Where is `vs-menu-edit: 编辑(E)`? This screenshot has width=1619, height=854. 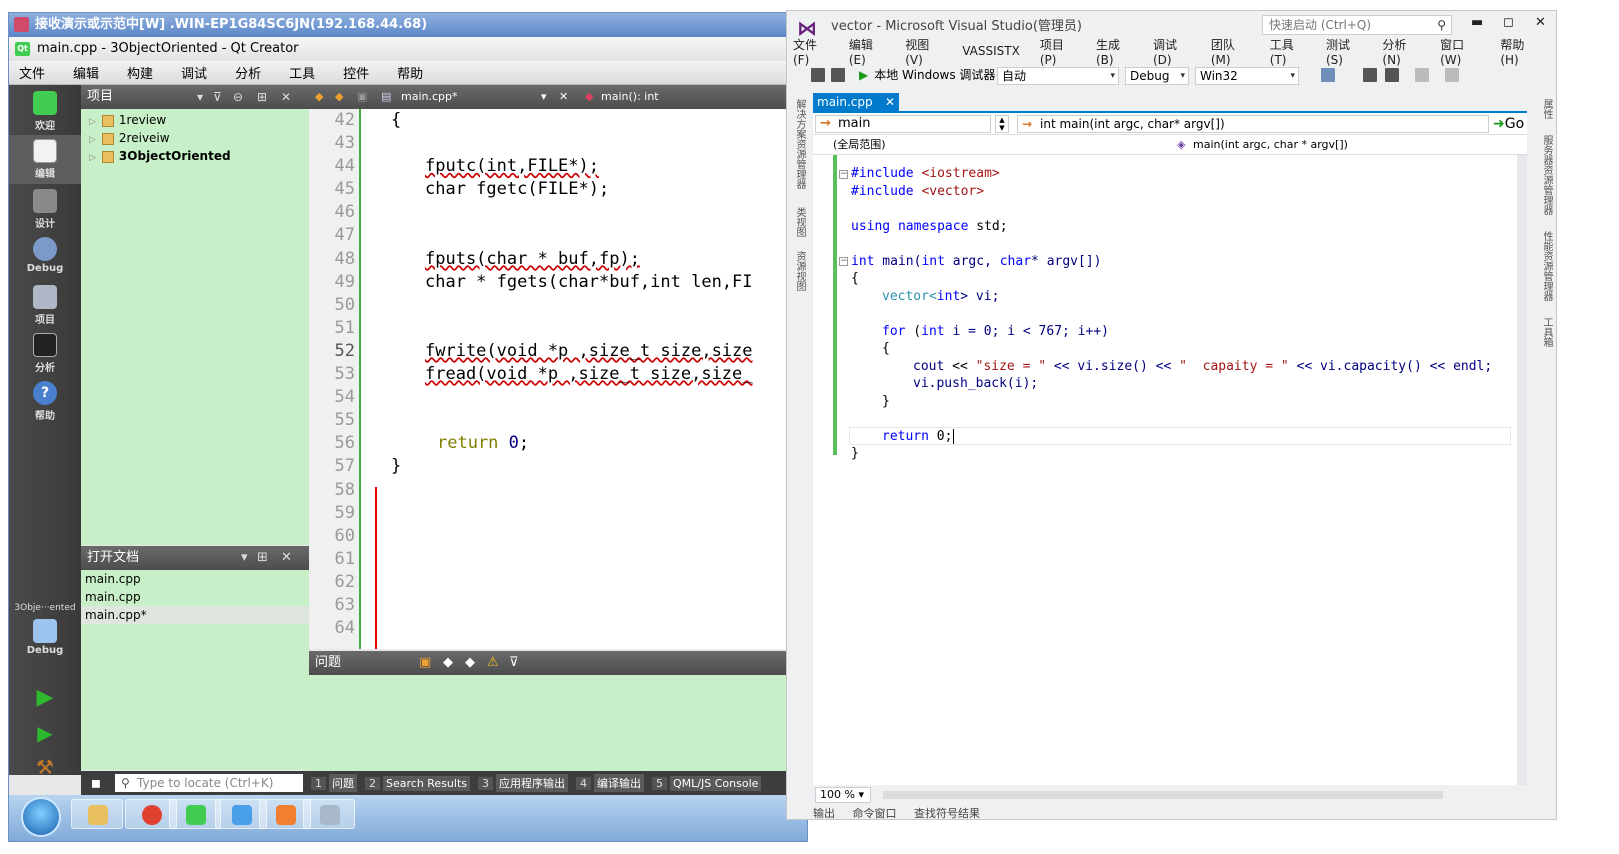 vs-menu-edit: 编辑(E) is located at coordinates (867, 51).